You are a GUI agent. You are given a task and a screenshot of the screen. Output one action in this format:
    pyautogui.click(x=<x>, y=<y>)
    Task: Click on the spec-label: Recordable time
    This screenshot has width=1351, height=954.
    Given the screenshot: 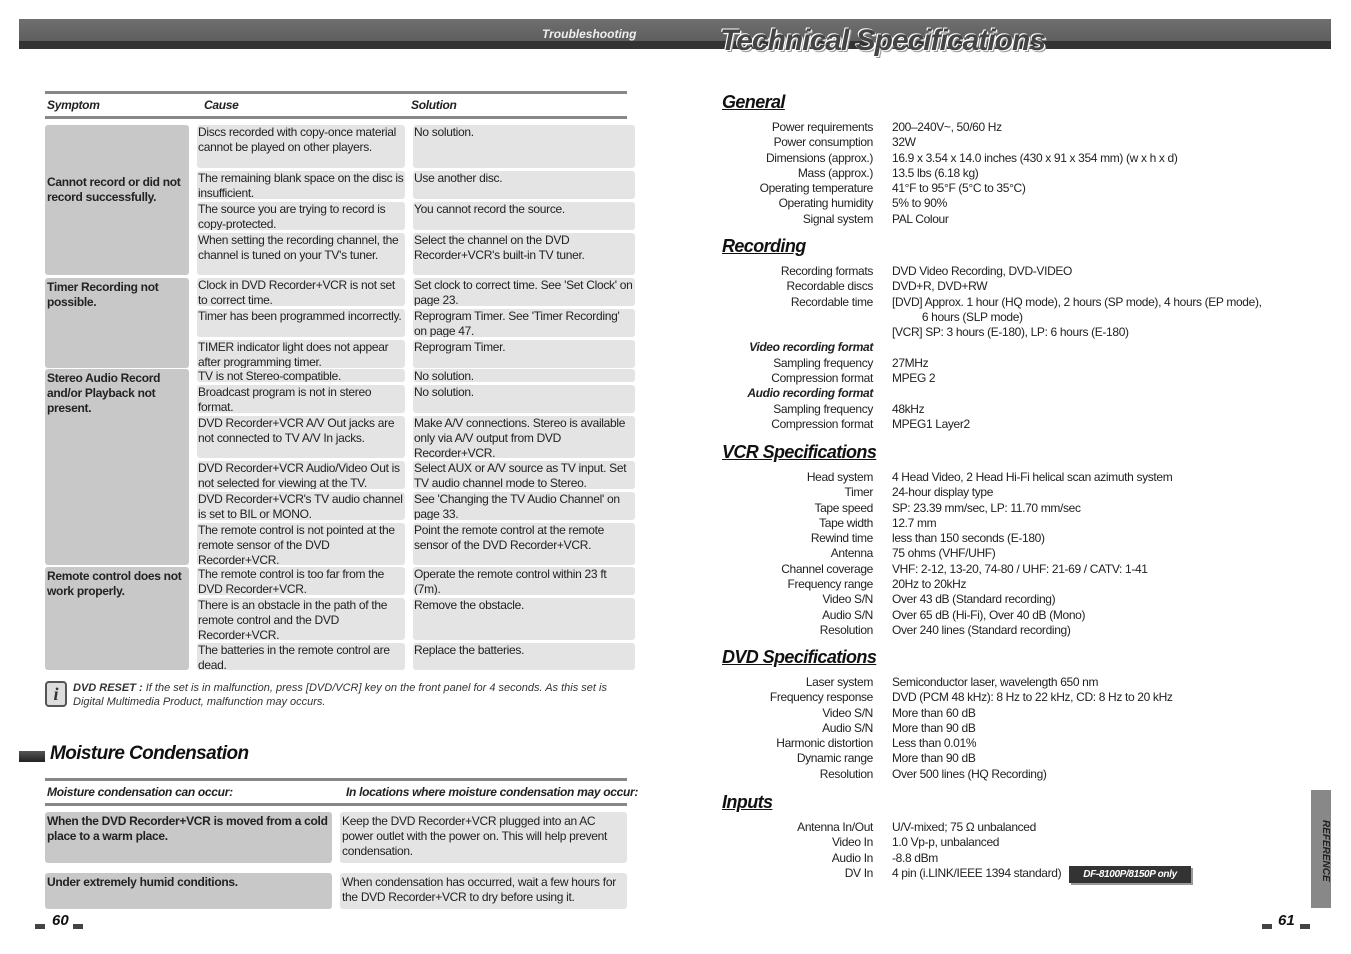 What is the action you would take?
    pyautogui.click(x=831, y=301)
    